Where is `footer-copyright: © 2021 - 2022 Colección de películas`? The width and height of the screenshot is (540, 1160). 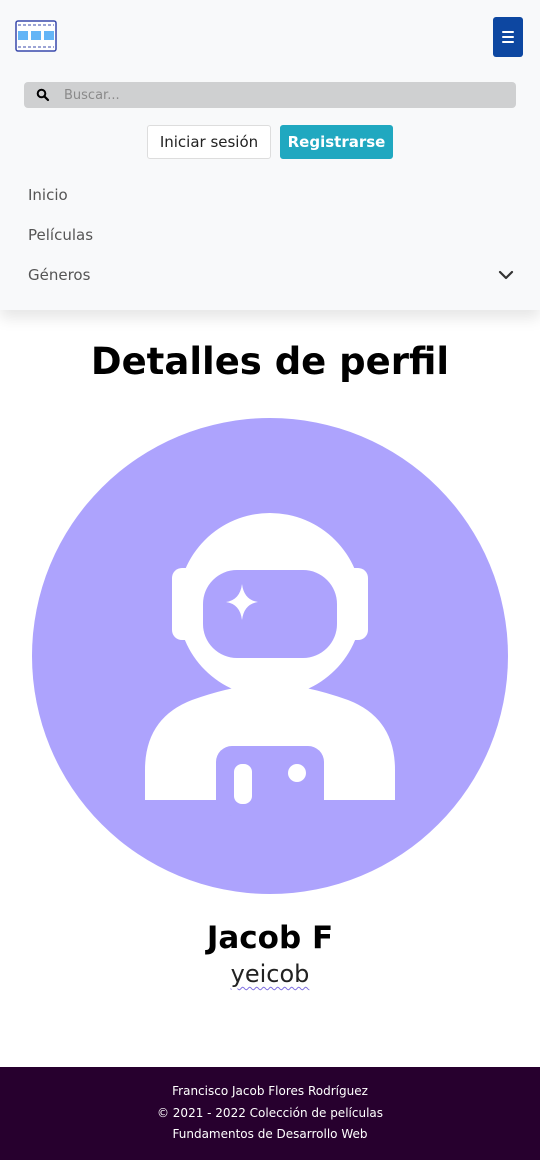 footer-copyright: © 2021 - 2022 Colección de películas is located at coordinates (270, 1112).